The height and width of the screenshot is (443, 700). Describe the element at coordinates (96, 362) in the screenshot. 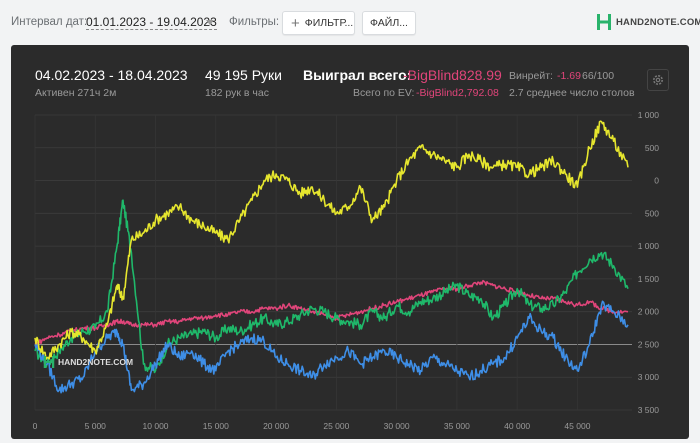

I see `watermark-text: HAND2NOTE.COM` at that location.